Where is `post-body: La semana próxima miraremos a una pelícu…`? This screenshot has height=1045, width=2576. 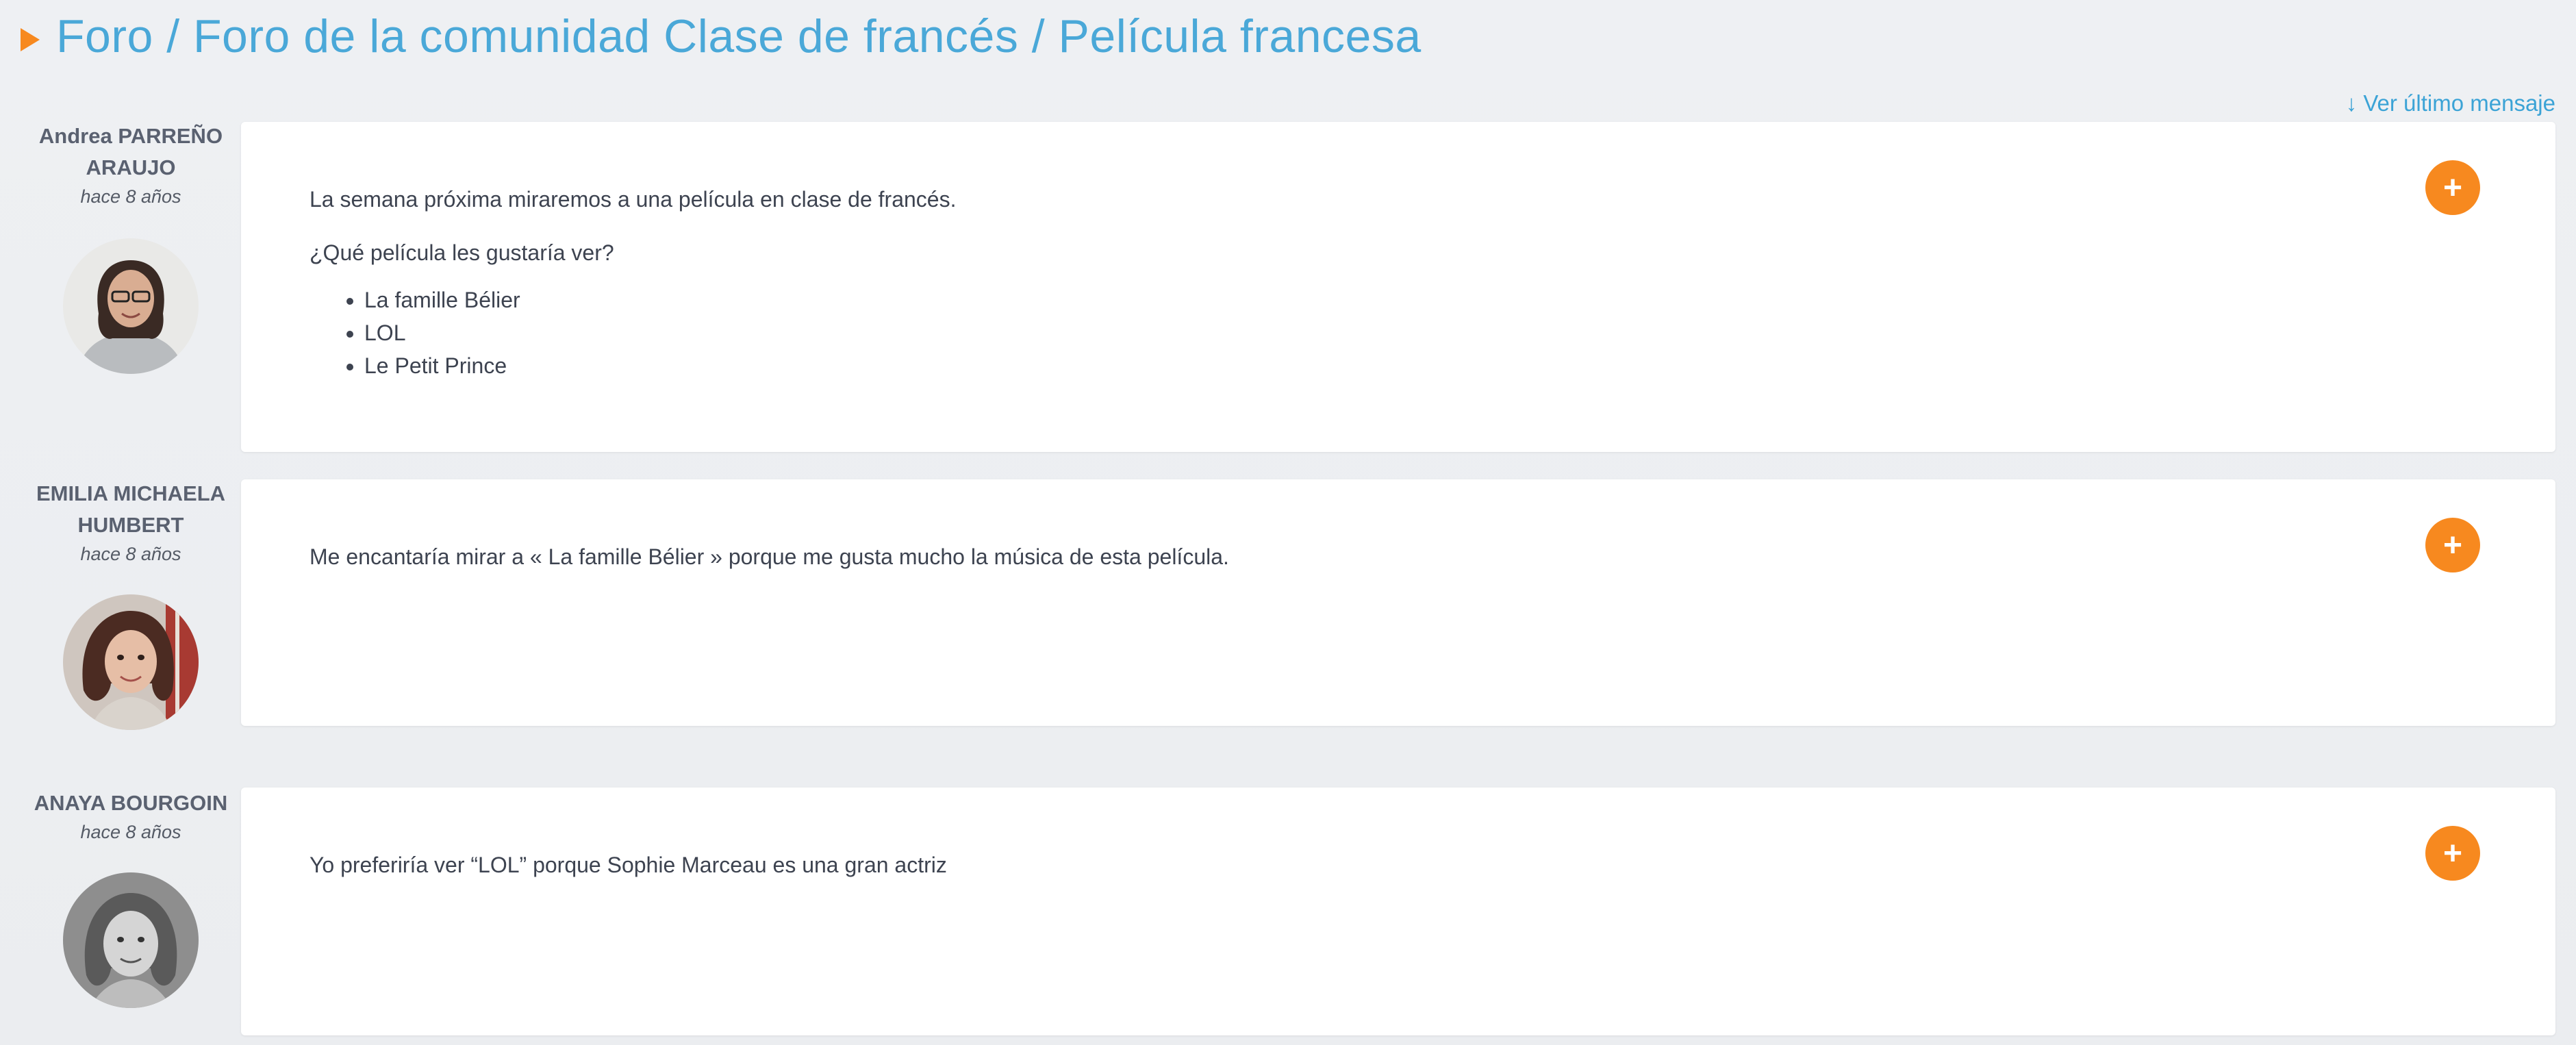 post-body: La semana próxima miraremos a una pelícu… is located at coordinates (633, 283).